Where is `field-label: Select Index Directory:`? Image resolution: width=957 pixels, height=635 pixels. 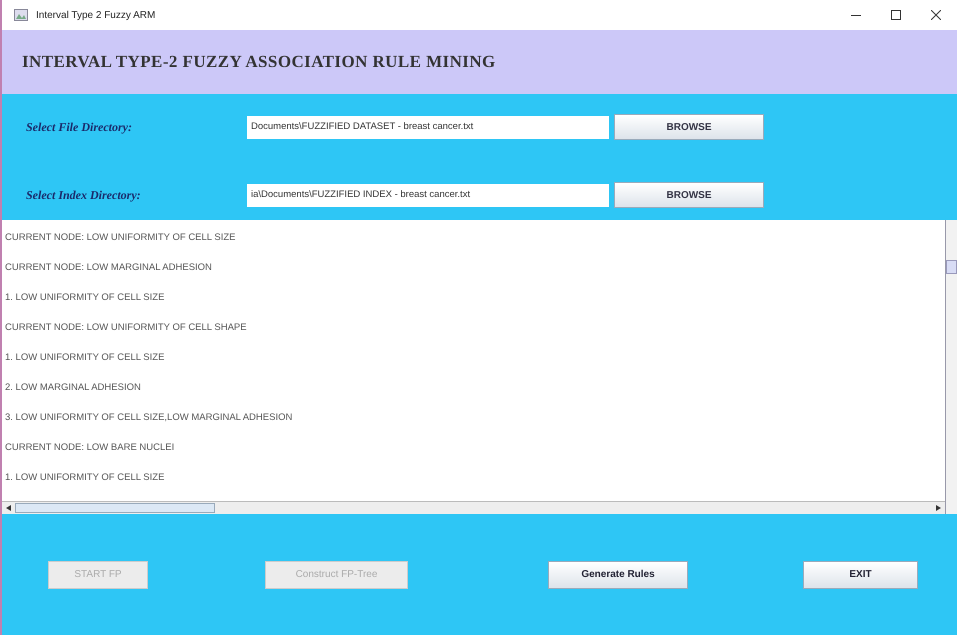
field-label: Select Index Directory: is located at coordinates (83, 195).